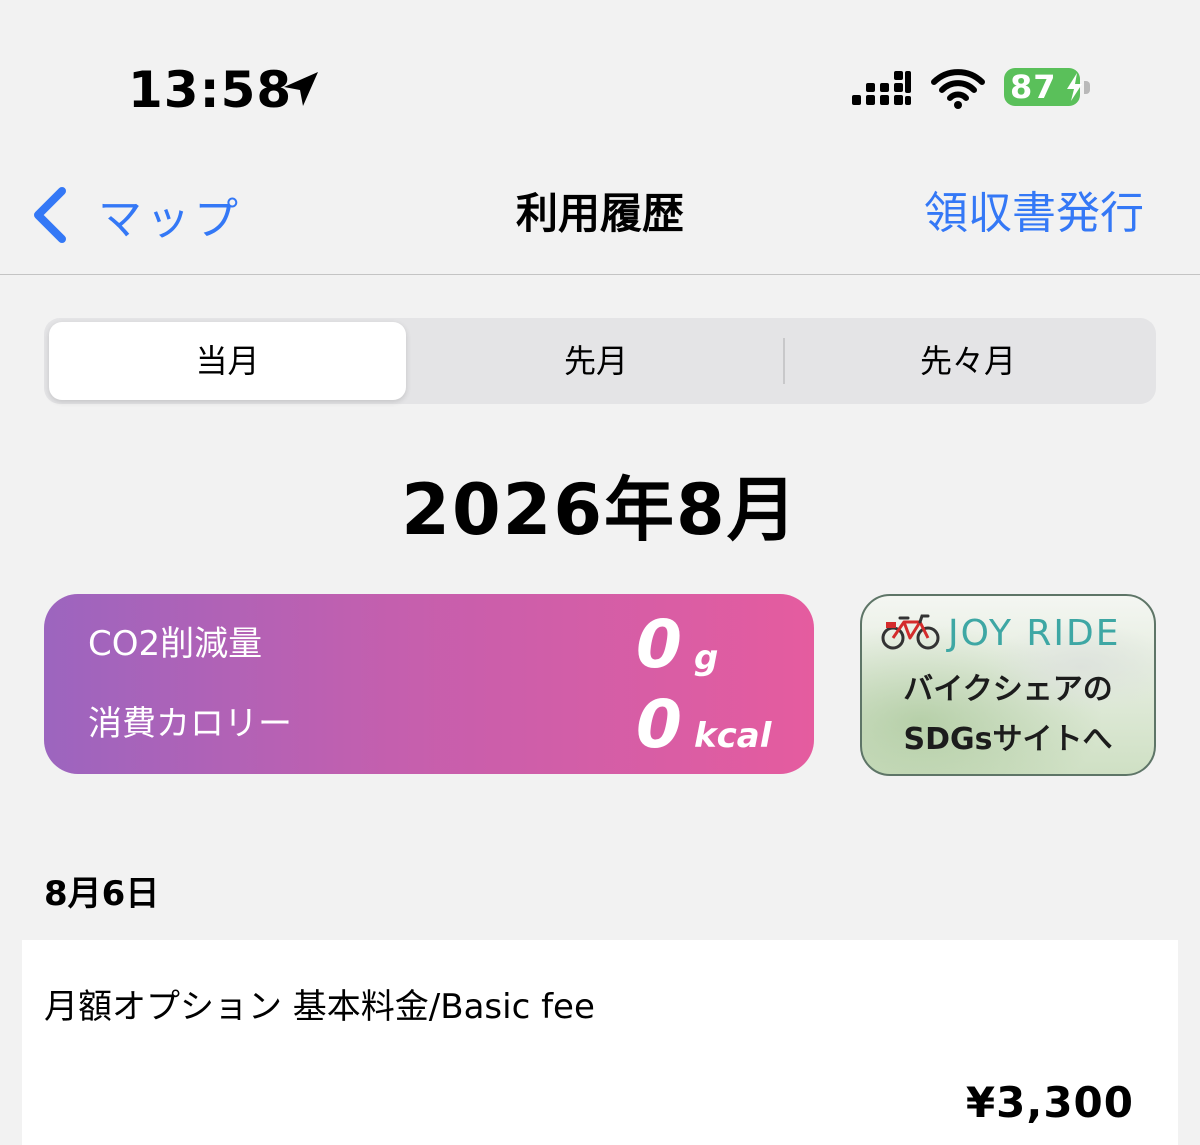 This screenshot has height=1145, width=1200. I want to click on wifi-icon, so click(958, 89).